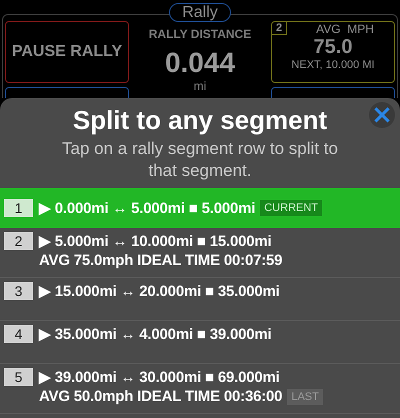 The width and height of the screenshot is (400, 418). What do you see at coordinates (18, 291) in the screenshot?
I see `segment-number: 3` at bounding box center [18, 291].